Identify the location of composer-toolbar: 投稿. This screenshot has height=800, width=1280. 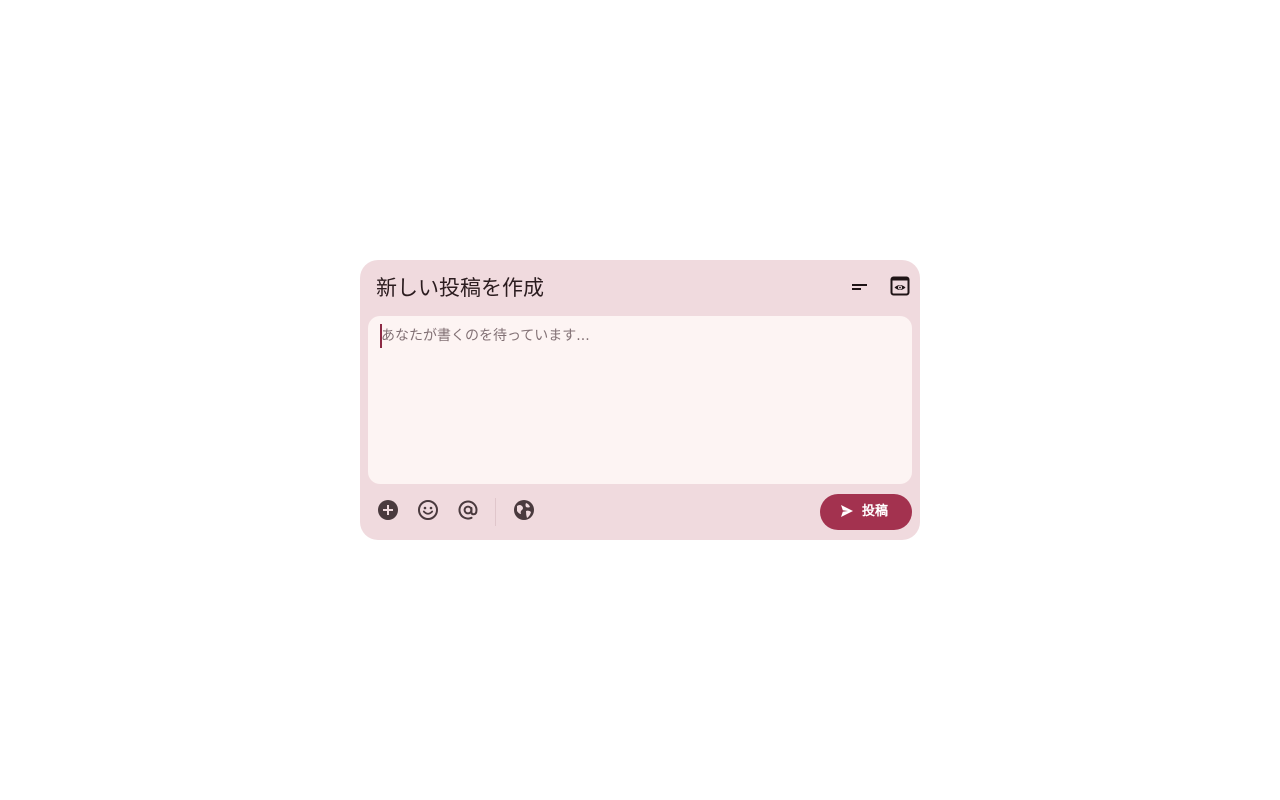
(640, 512).